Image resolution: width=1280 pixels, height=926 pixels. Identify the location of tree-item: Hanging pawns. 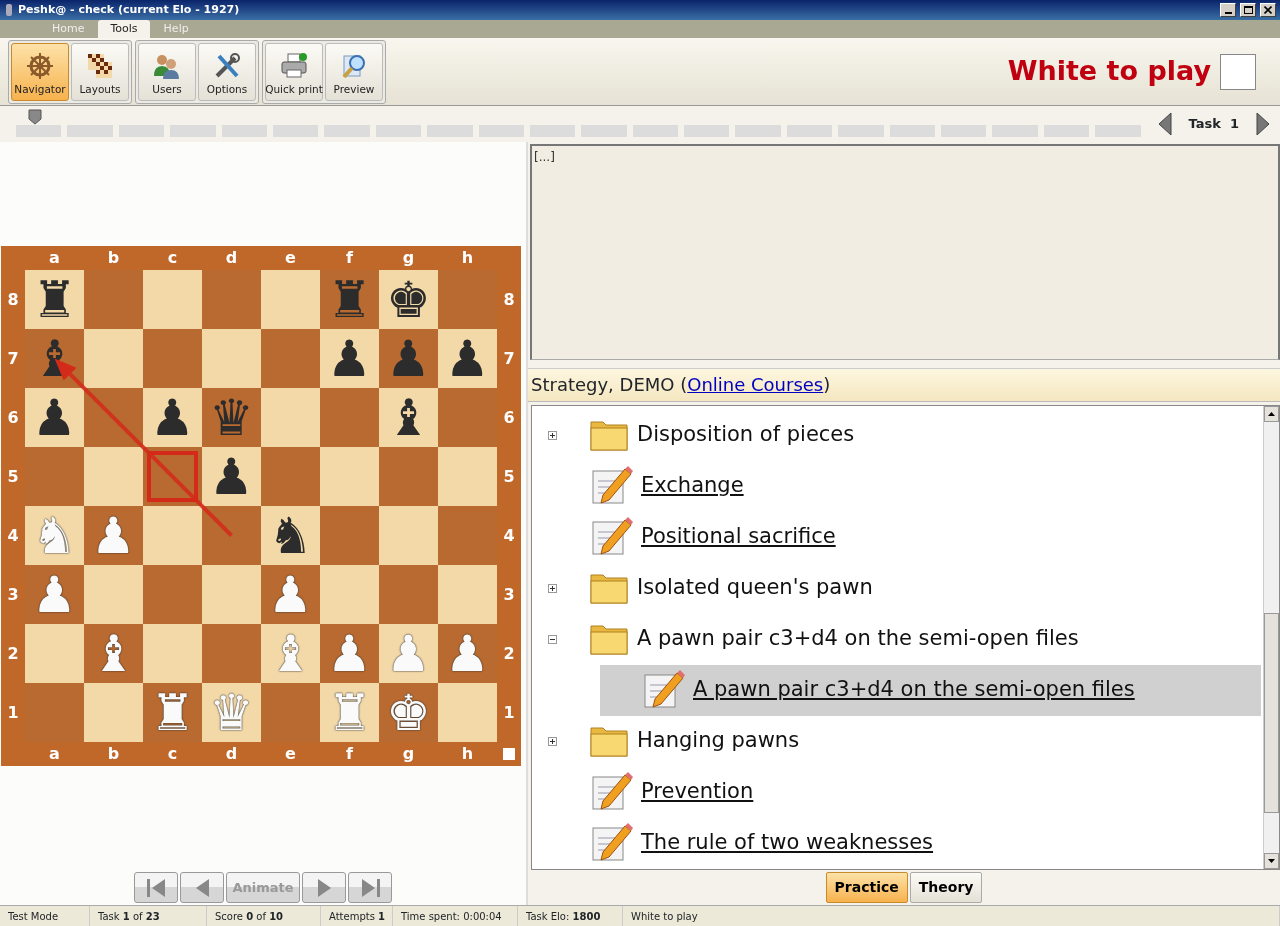
(905, 741).